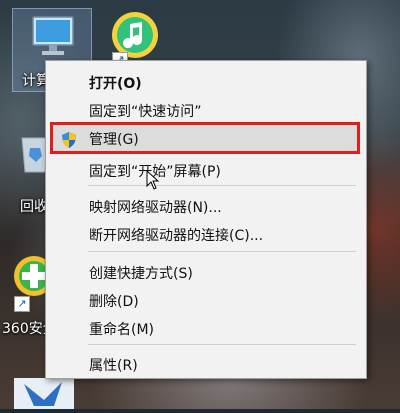  Describe the element at coordinates (114, 140) in the screenshot. I see `menu-item-label: 管理(G)` at that location.